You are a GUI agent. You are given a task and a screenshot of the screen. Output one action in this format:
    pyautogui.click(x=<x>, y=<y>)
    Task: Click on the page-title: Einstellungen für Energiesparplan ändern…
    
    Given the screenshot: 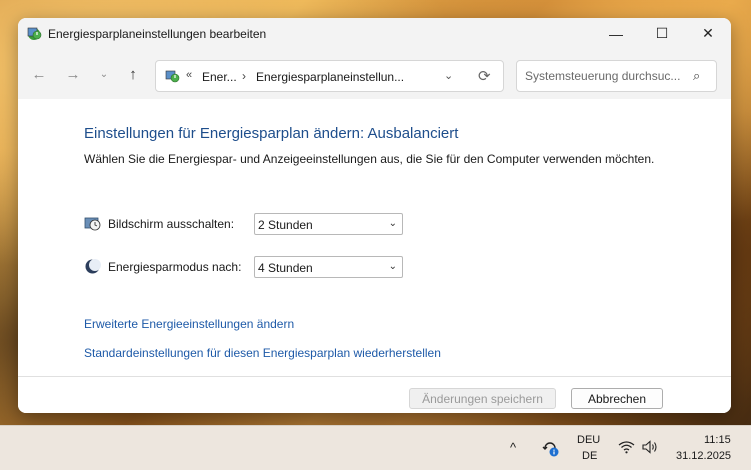 What is the action you would take?
    pyautogui.click(x=271, y=133)
    